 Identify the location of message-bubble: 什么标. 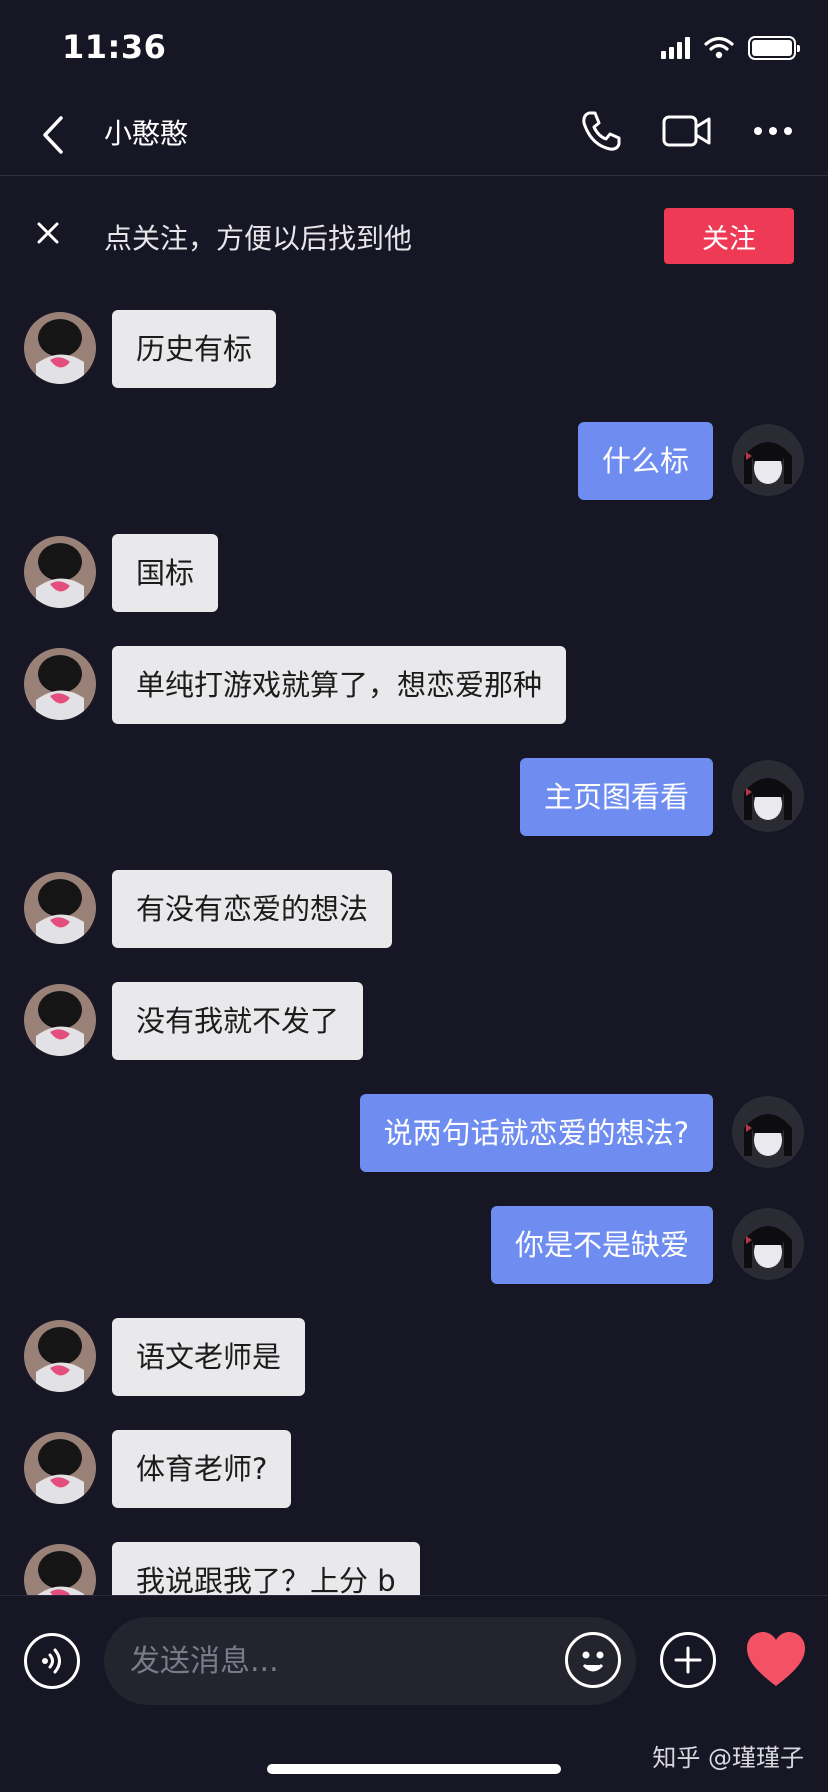
(645, 461).